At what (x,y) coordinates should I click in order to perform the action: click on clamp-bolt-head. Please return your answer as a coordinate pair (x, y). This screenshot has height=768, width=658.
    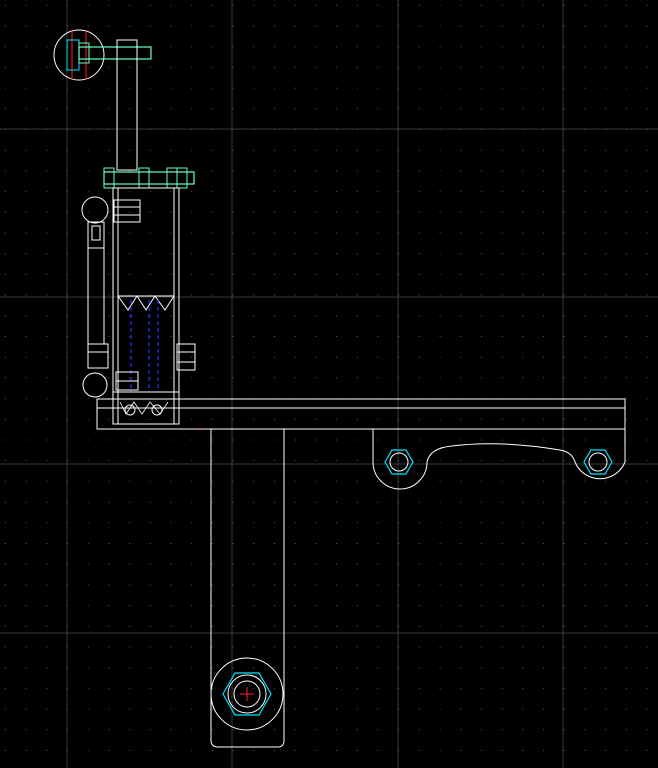
    Looking at the image, I should click on (84, 53).